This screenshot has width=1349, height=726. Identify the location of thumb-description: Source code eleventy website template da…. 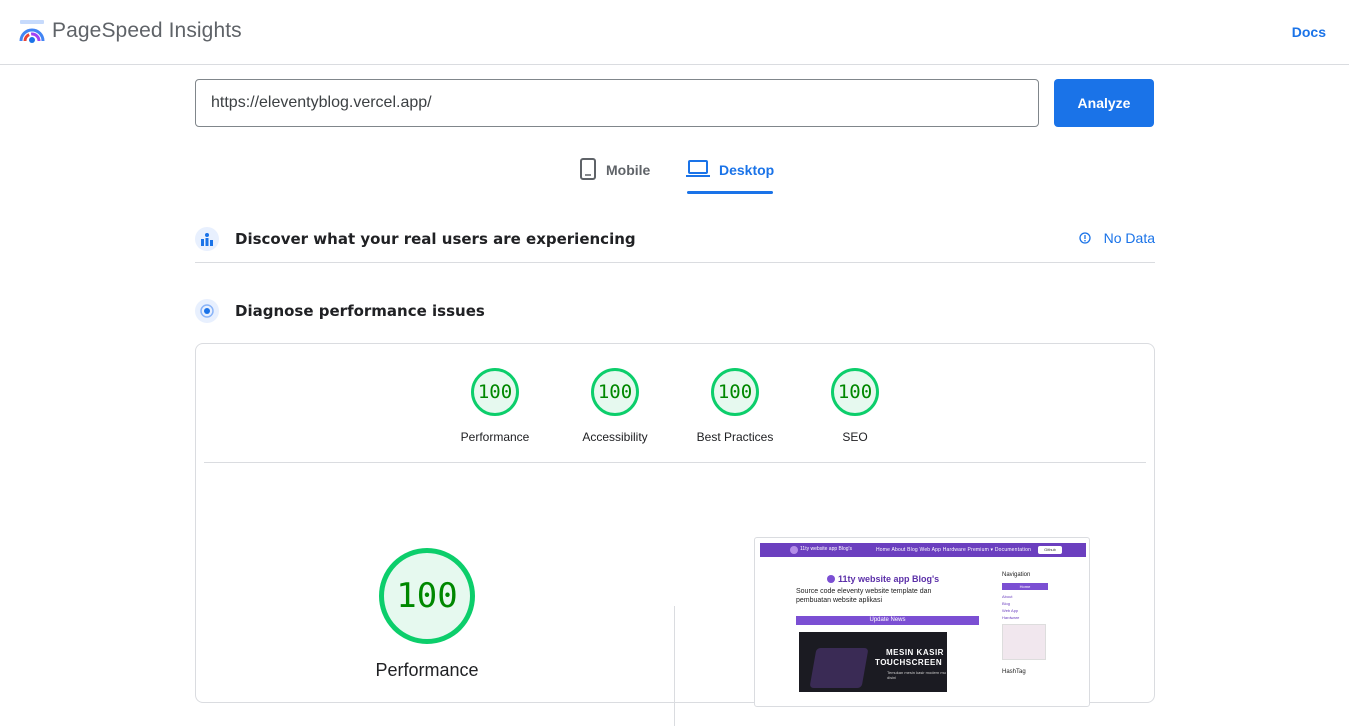
(864, 596).